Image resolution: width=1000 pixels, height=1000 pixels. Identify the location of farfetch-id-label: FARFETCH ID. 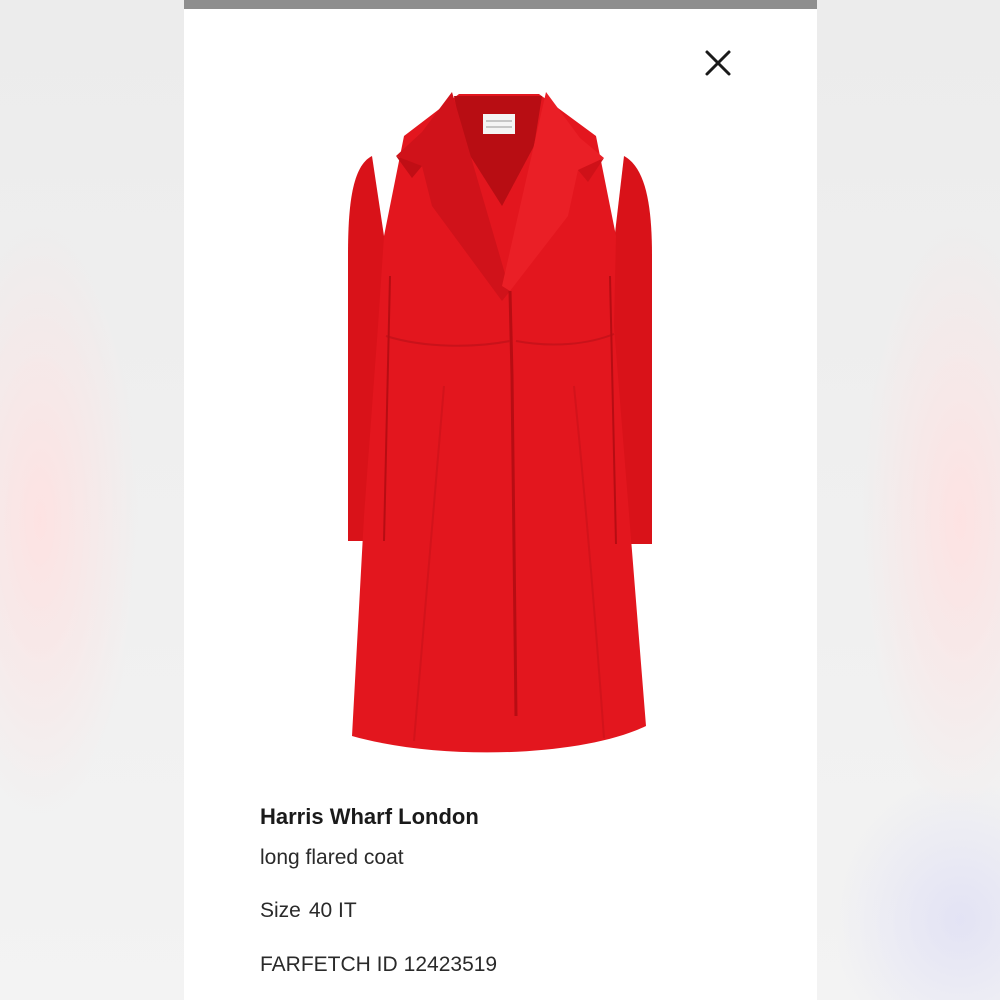
(329, 964).